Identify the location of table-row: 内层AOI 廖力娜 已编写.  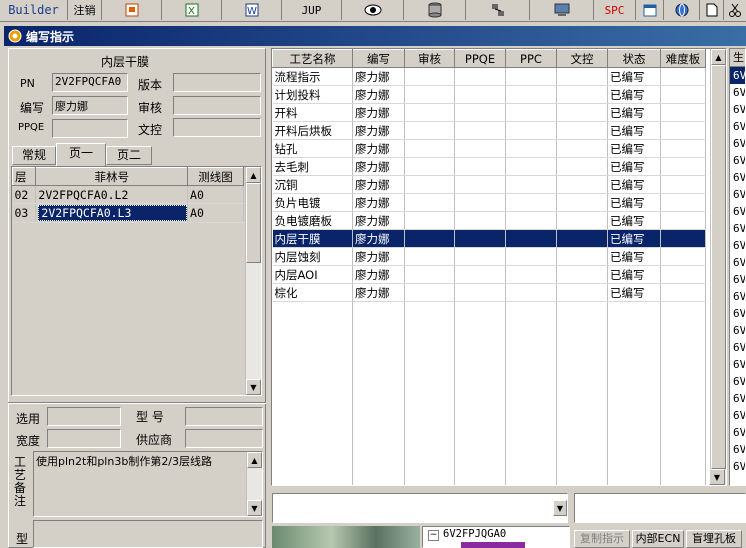
(489, 274).